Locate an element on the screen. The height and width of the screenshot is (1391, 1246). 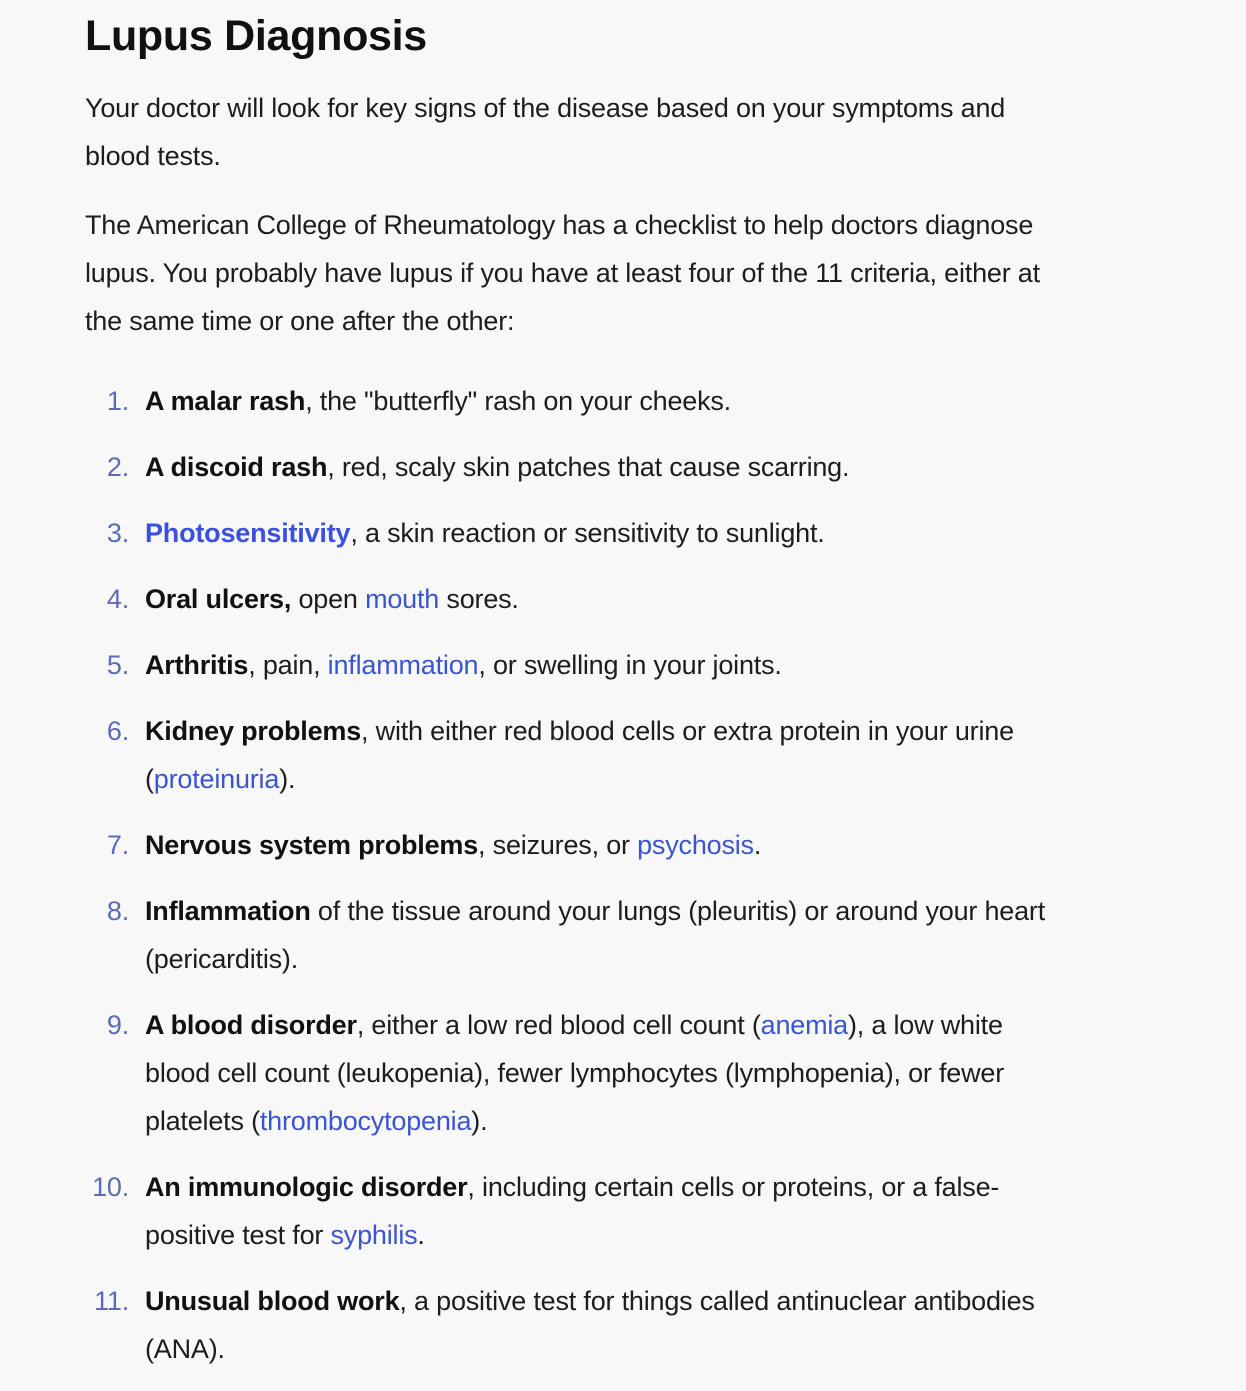
criterion-term: A discoid rash is located at coordinates (236, 467).